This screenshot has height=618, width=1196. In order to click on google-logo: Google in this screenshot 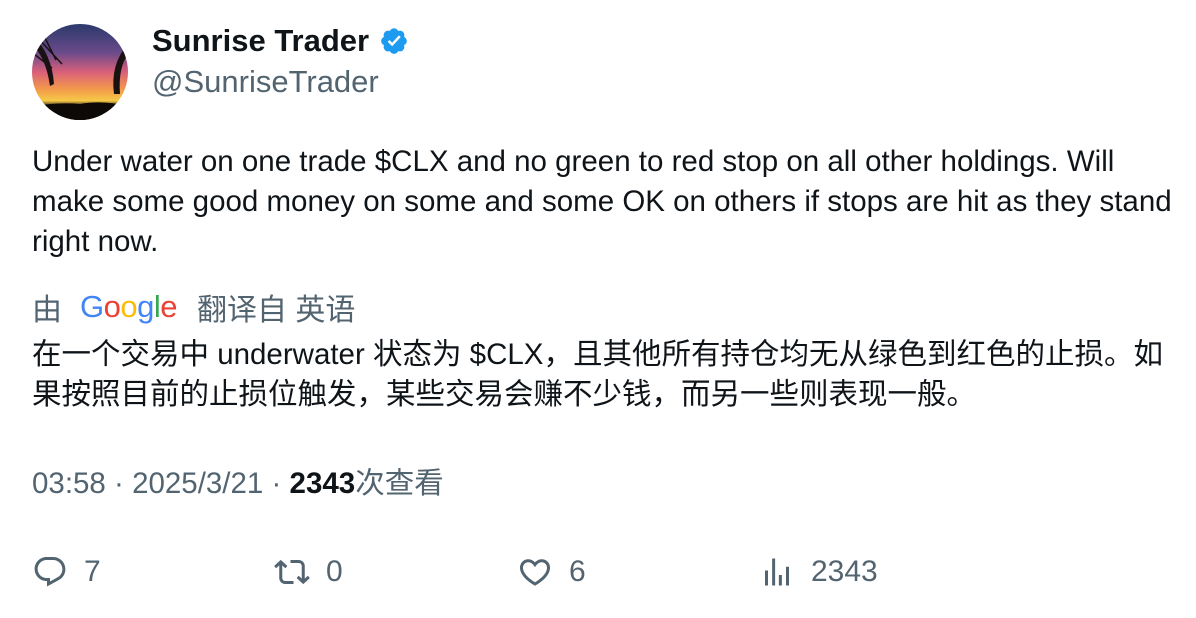, I will do `click(129, 307)`.